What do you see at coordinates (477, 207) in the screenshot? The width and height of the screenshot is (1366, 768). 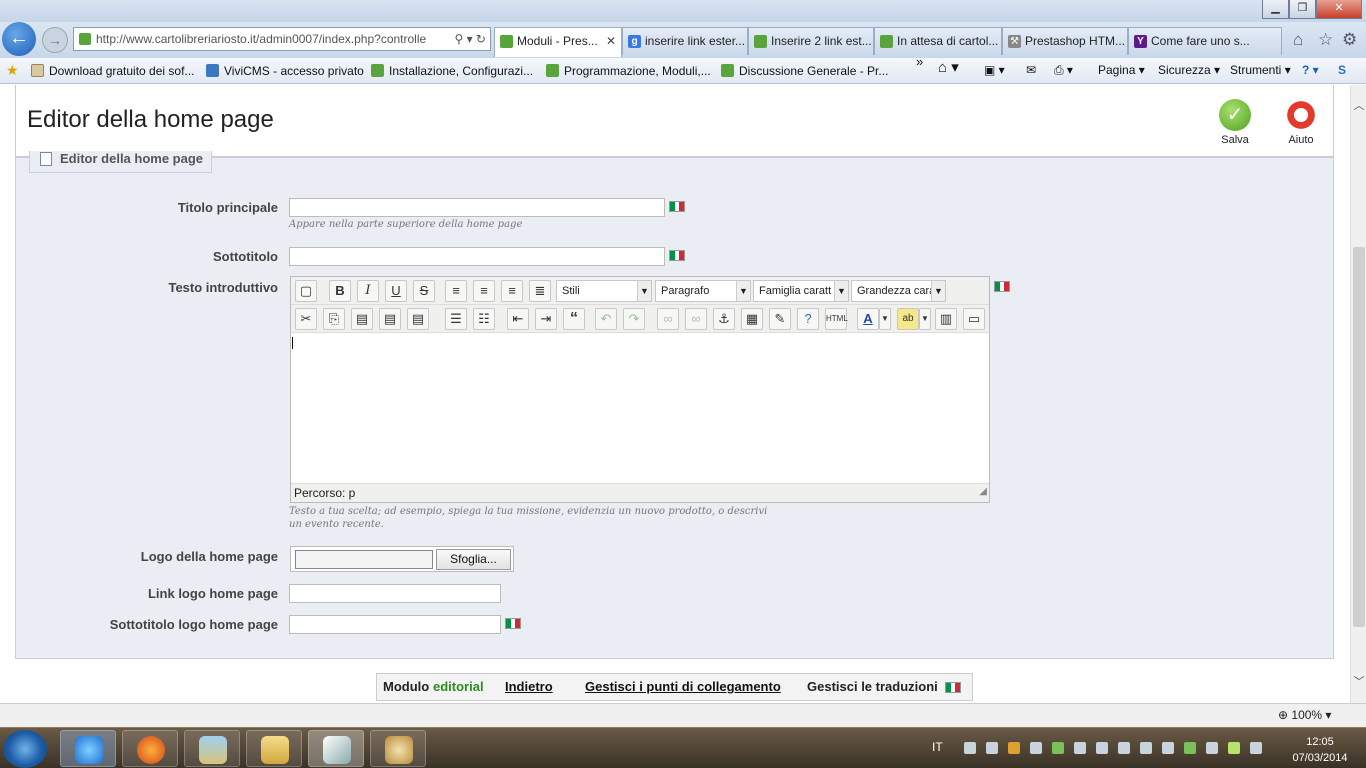 I see `main-title-input` at bounding box center [477, 207].